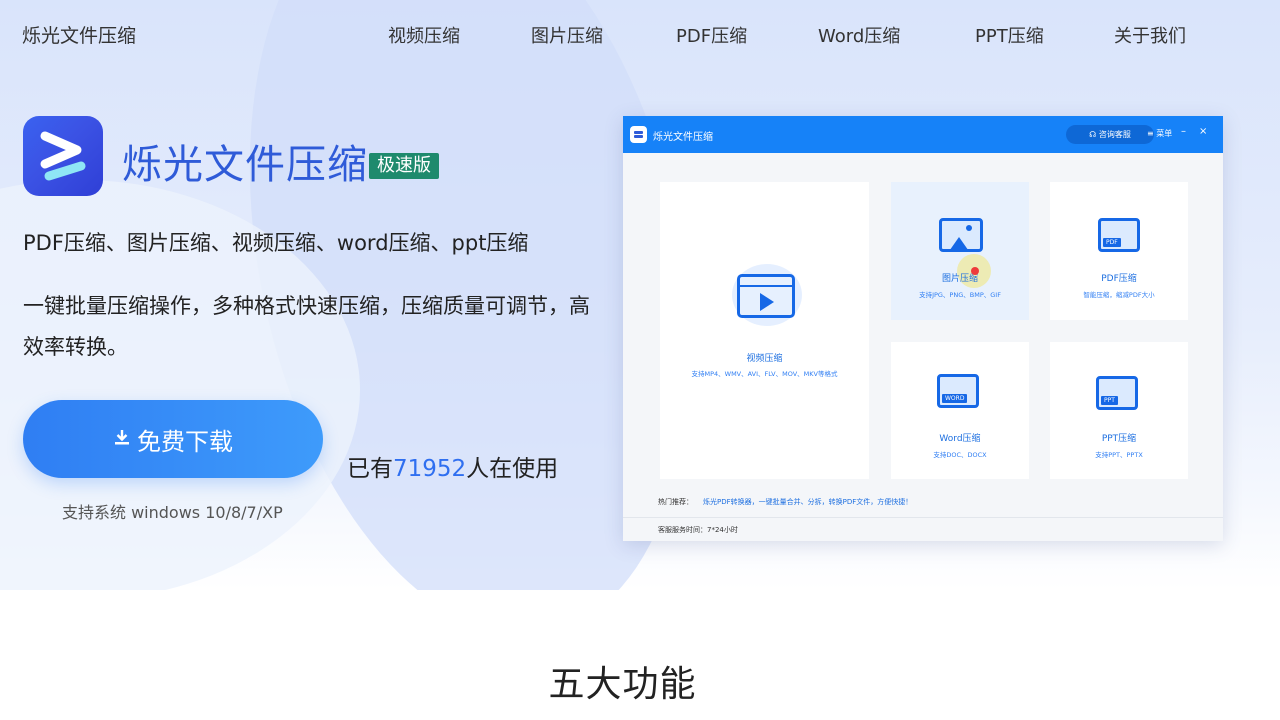  I want to click on pdf-icon: PDF, so click(1119, 235).